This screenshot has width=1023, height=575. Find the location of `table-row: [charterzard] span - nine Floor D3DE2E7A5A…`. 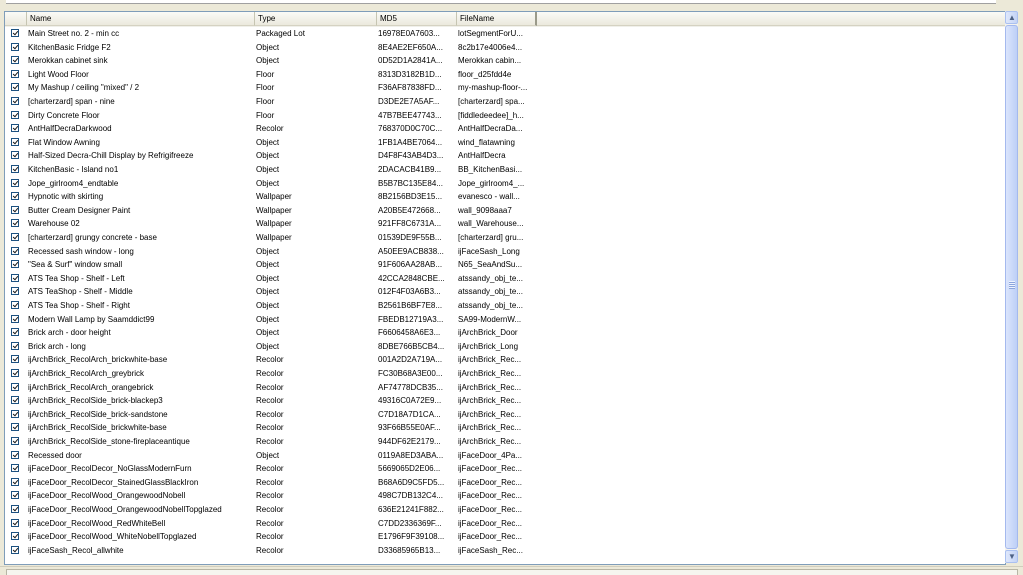

table-row: [charterzard] span - nine Floor D3DE2E7A5A… is located at coordinates (505, 102).